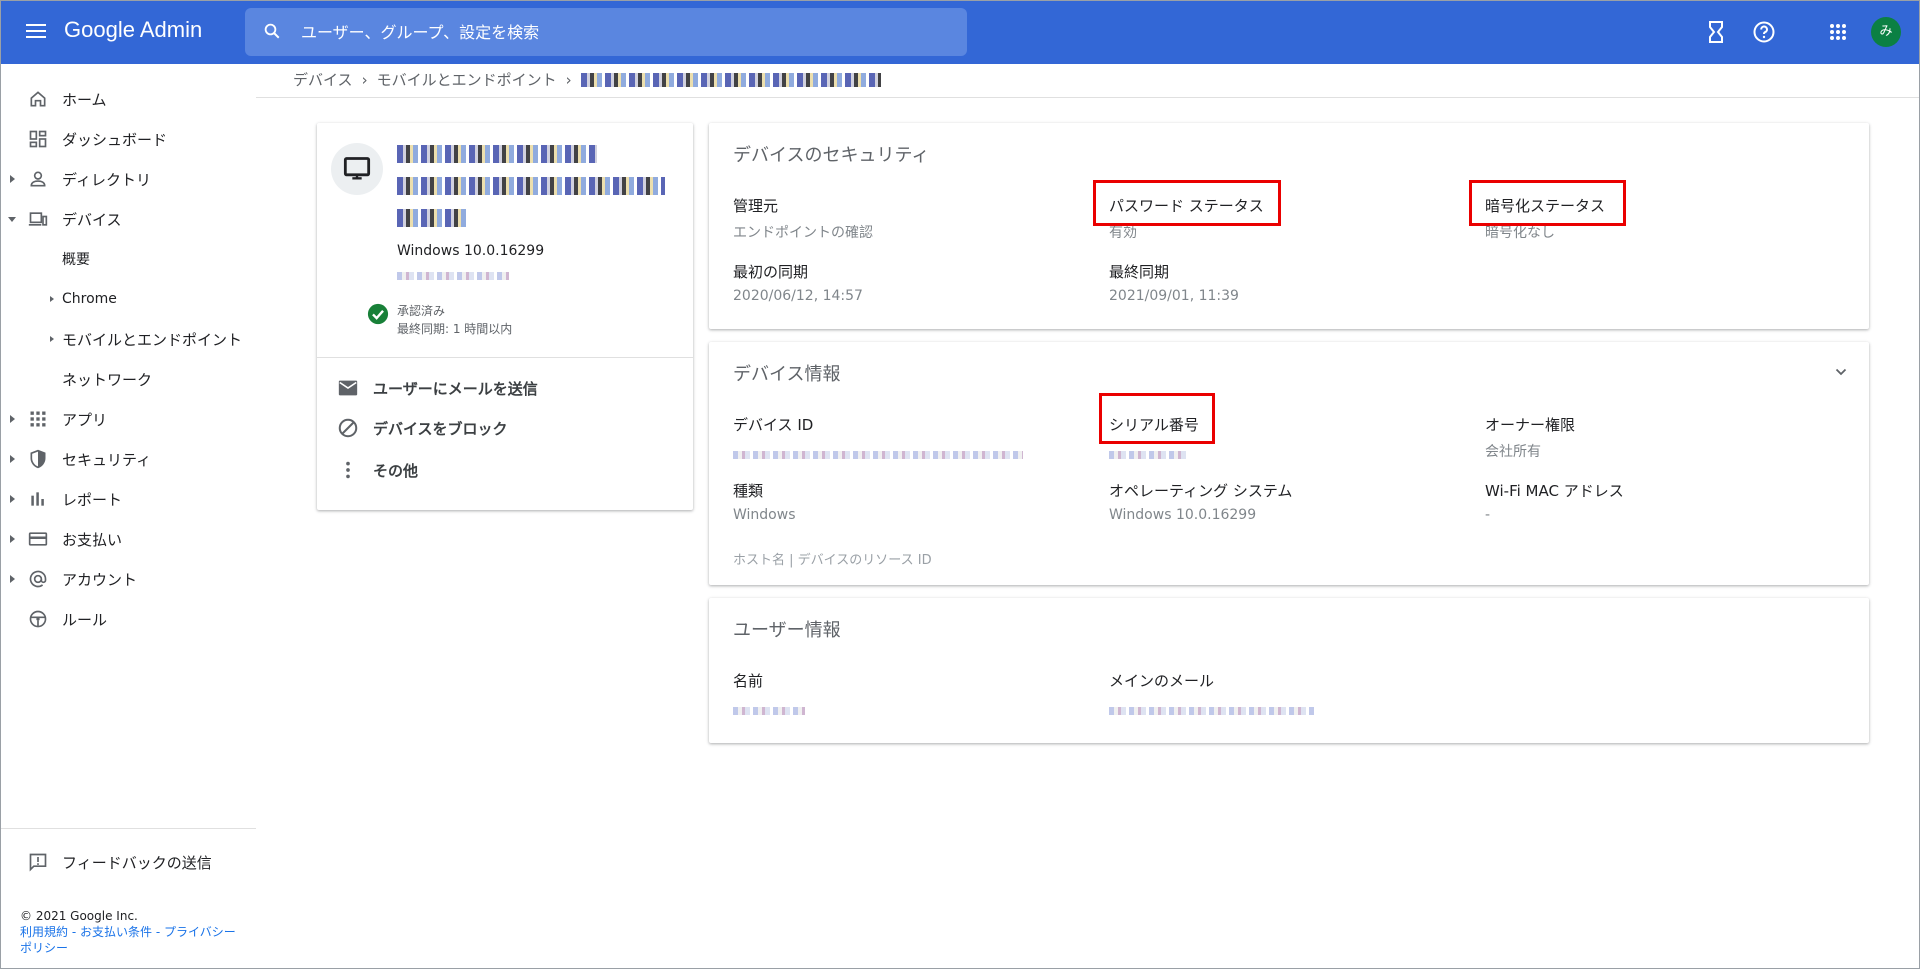 This screenshot has width=1920, height=969. Describe the element at coordinates (1187, 203) in the screenshot. I see `highlight-box-password` at that location.